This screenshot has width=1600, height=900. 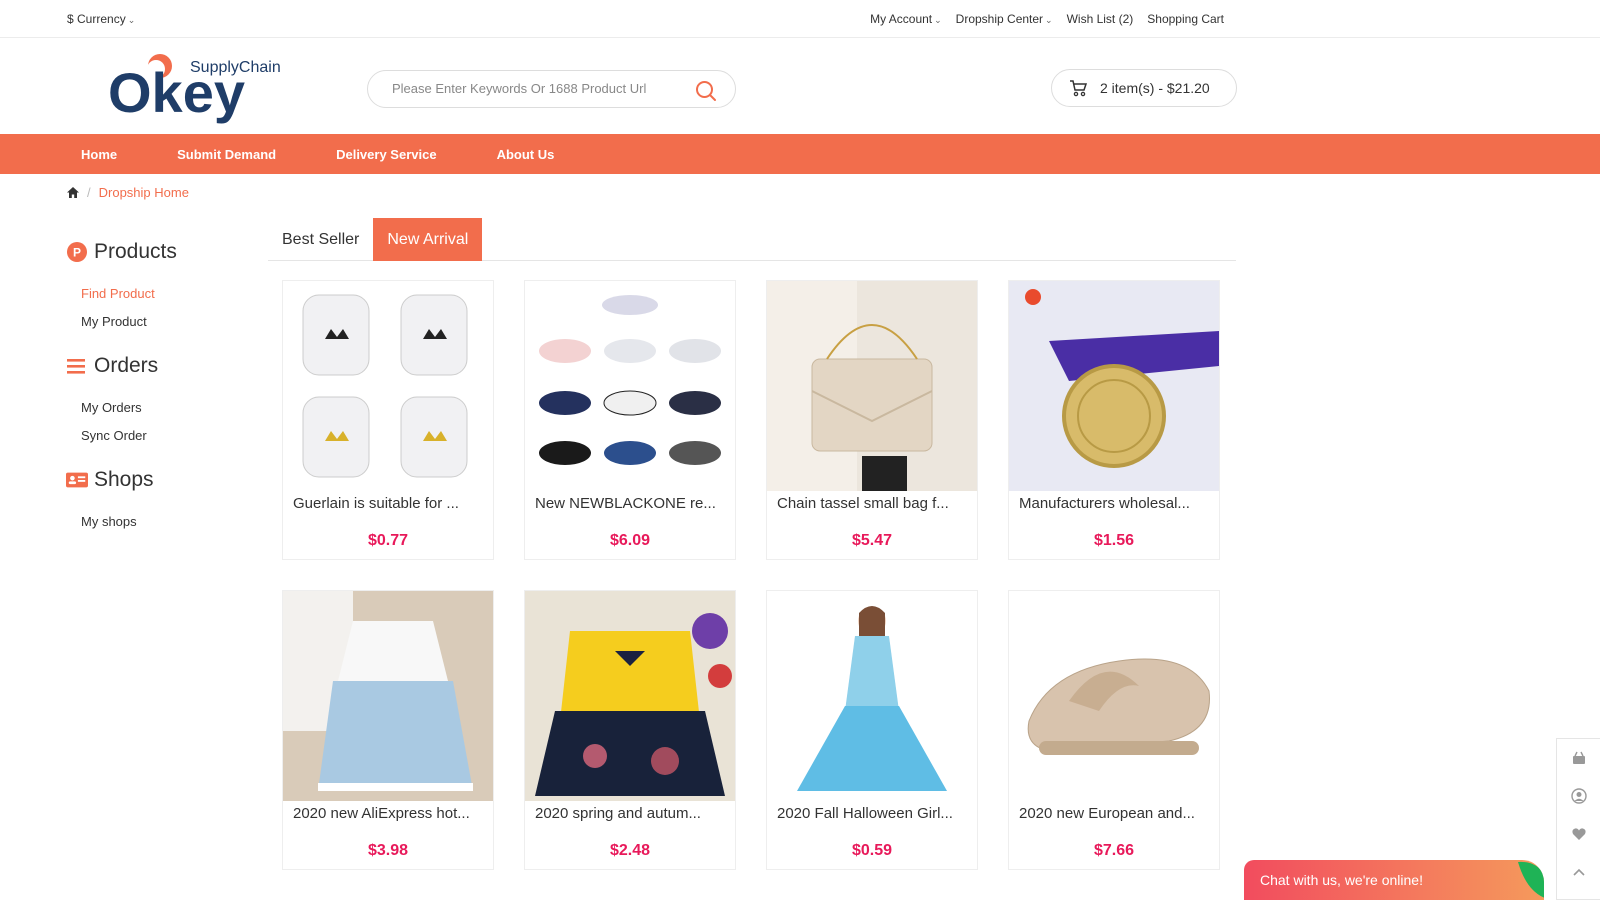 What do you see at coordinates (161, 366) in the screenshot?
I see `sidebar-heading-orders: Orders` at bounding box center [161, 366].